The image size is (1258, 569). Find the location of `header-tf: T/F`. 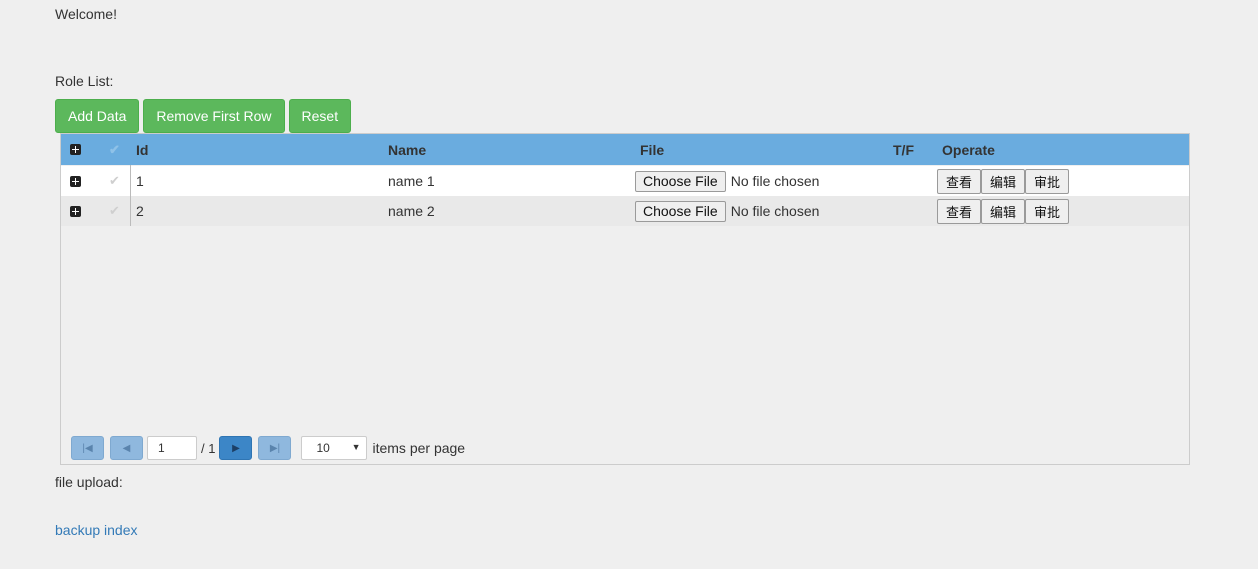

header-tf: T/F is located at coordinates (903, 149).